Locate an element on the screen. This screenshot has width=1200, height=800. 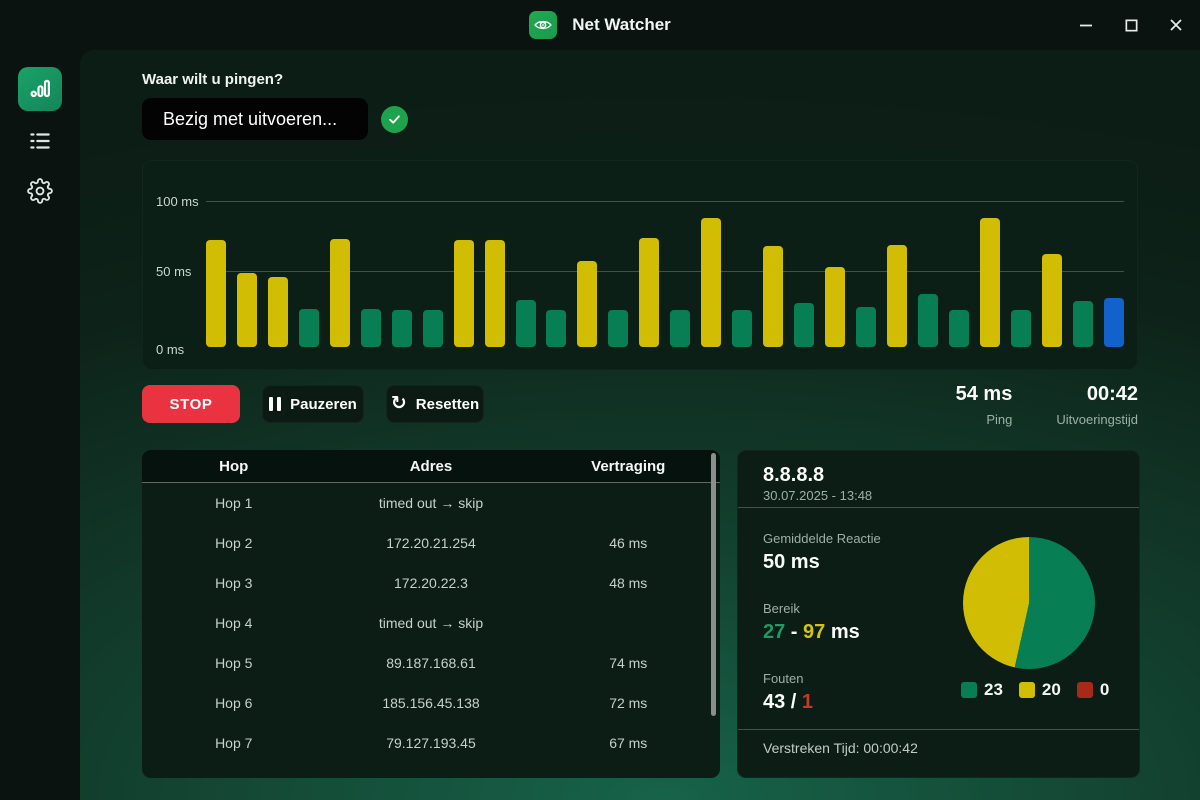
table-cell: 46 ms is located at coordinates (628, 543).